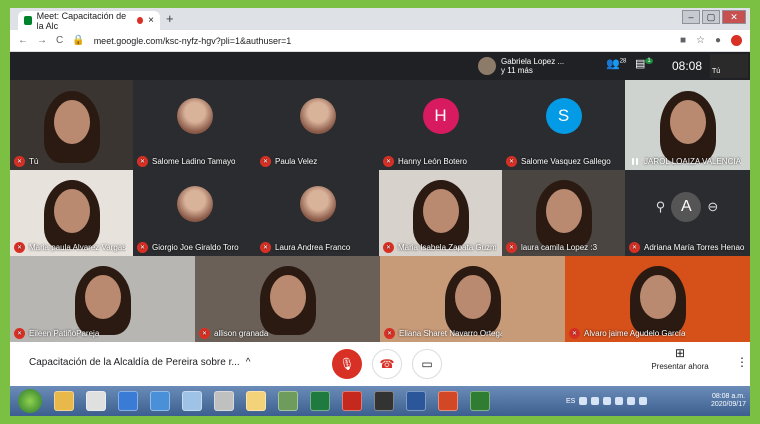  Describe the element at coordinates (287, 299) in the screenshot. I see `participant-tile: ✕ allison granada` at that location.